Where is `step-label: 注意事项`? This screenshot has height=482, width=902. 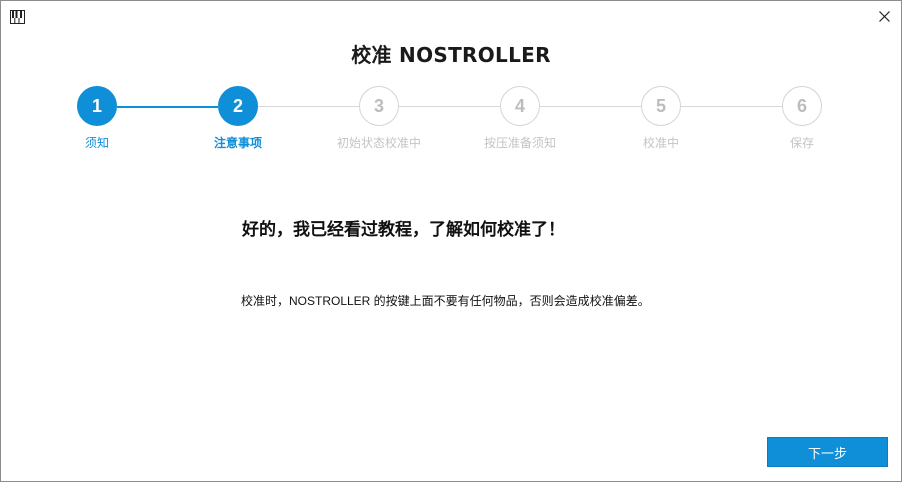 step-label: 注意事项 is located at coordinates (237, 143).